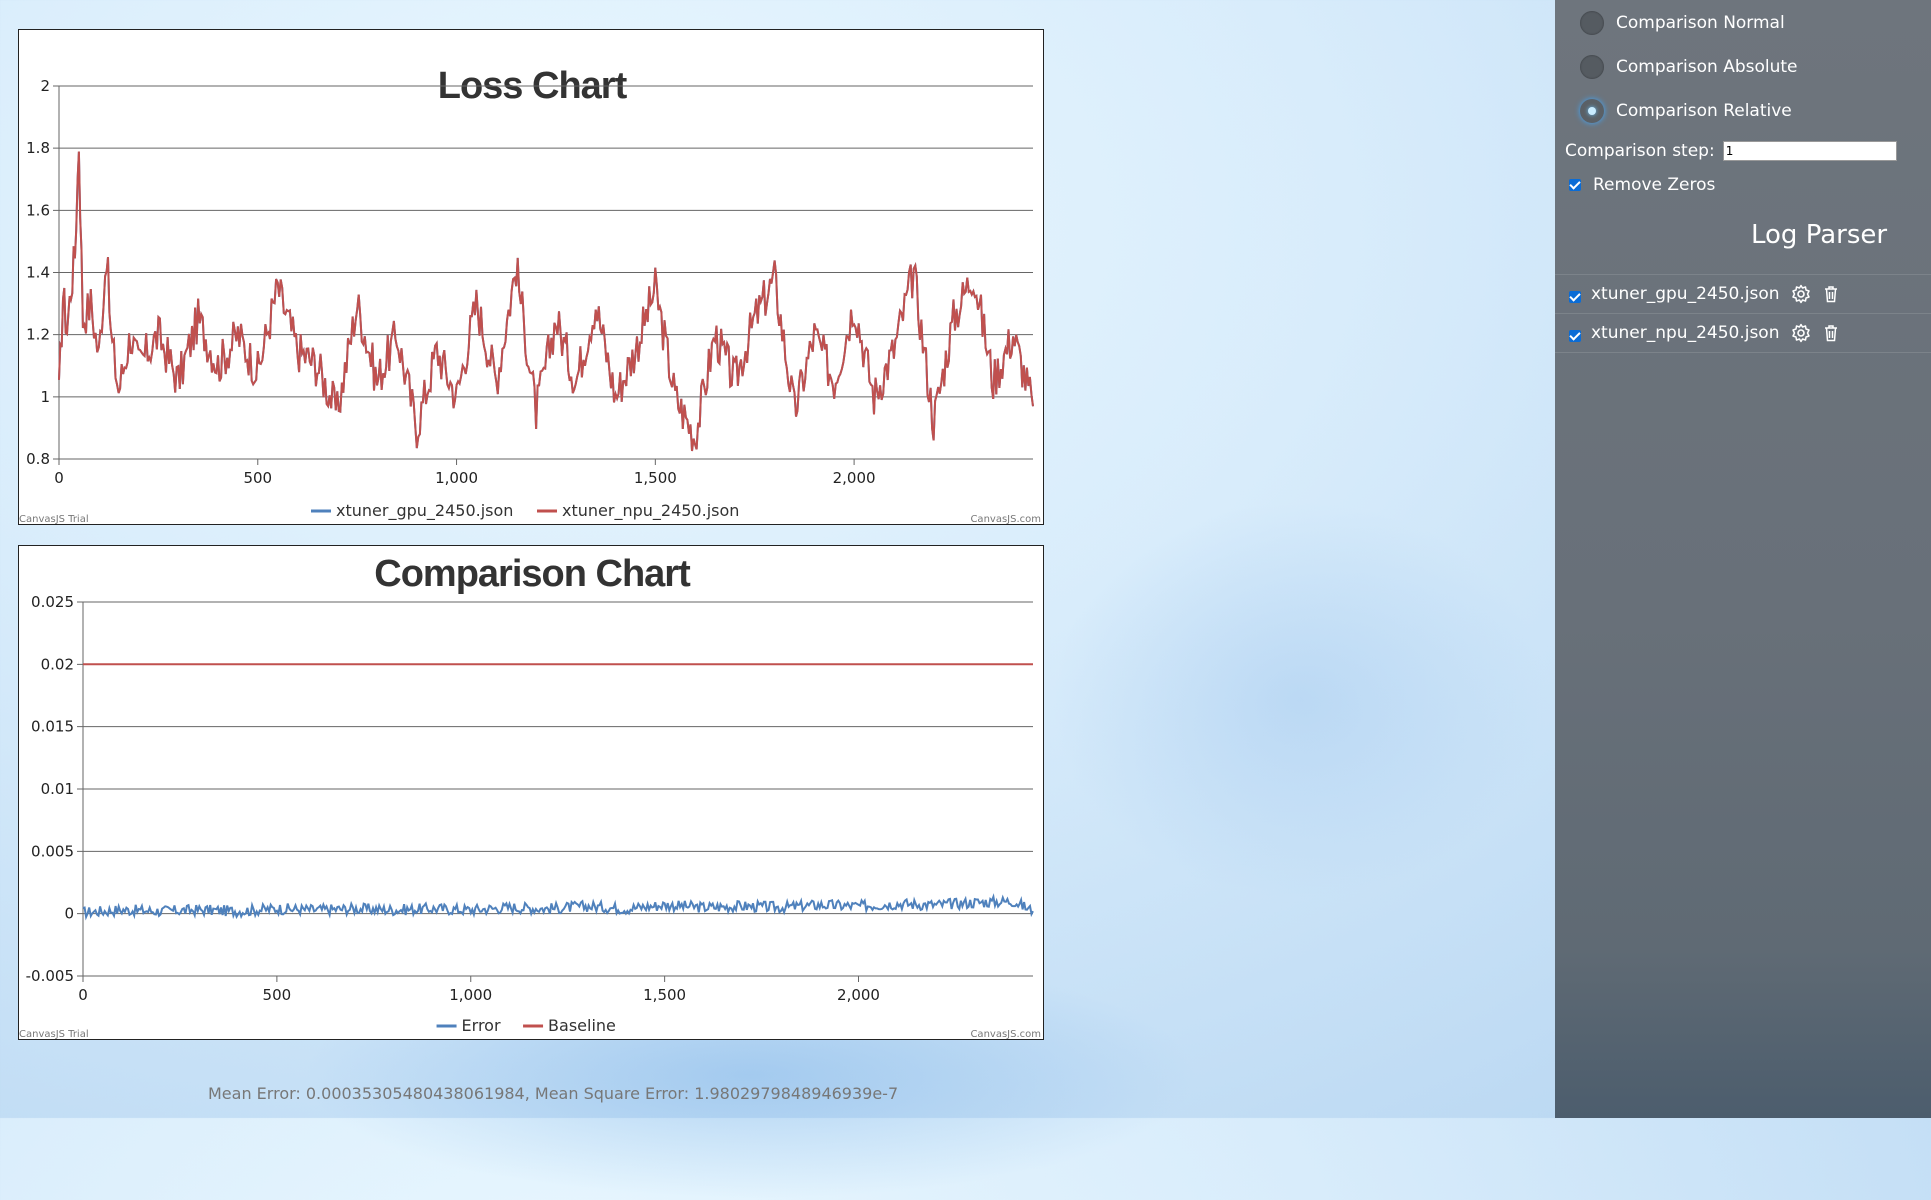 The image size is (1931, 1200). What do you see at coordinates (45, 397) in the screenshot?
I see `y-tick-label: 1` at bounding box center [45, 397].